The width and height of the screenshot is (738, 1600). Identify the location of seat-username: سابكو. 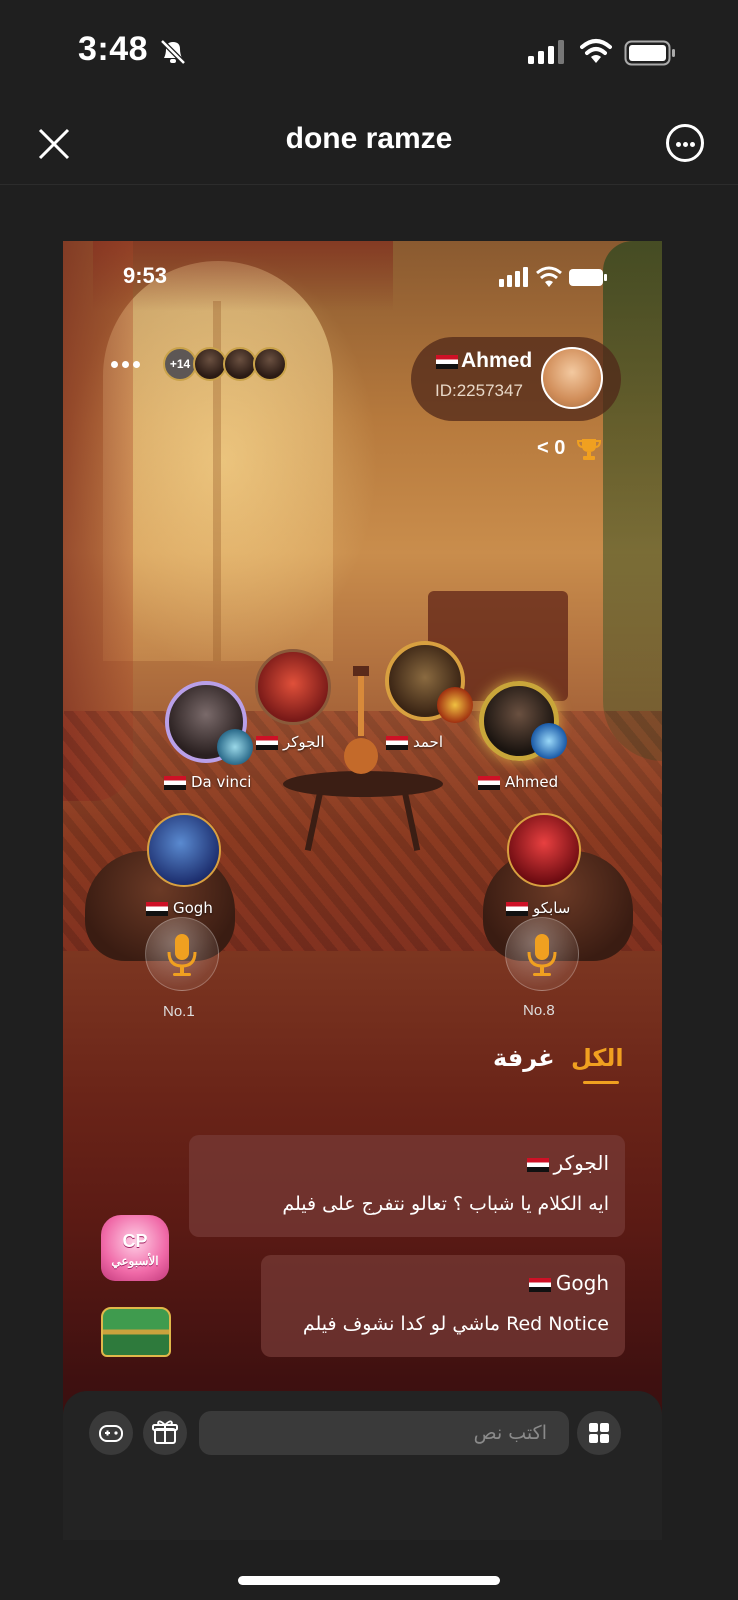
(552, 908).